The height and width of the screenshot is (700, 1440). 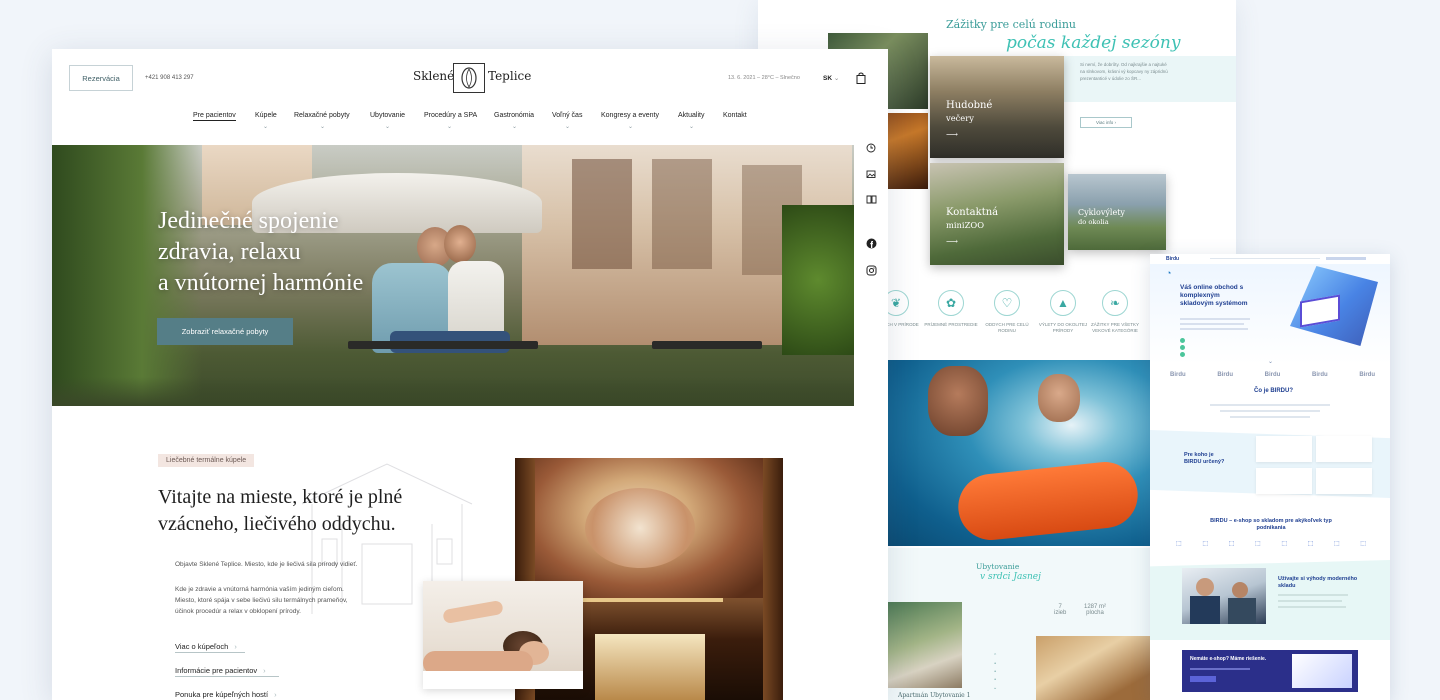 I want to click on client-logos: Birdu Birdu Birdu Birdu Birdu, so click(x=1272, y=375).